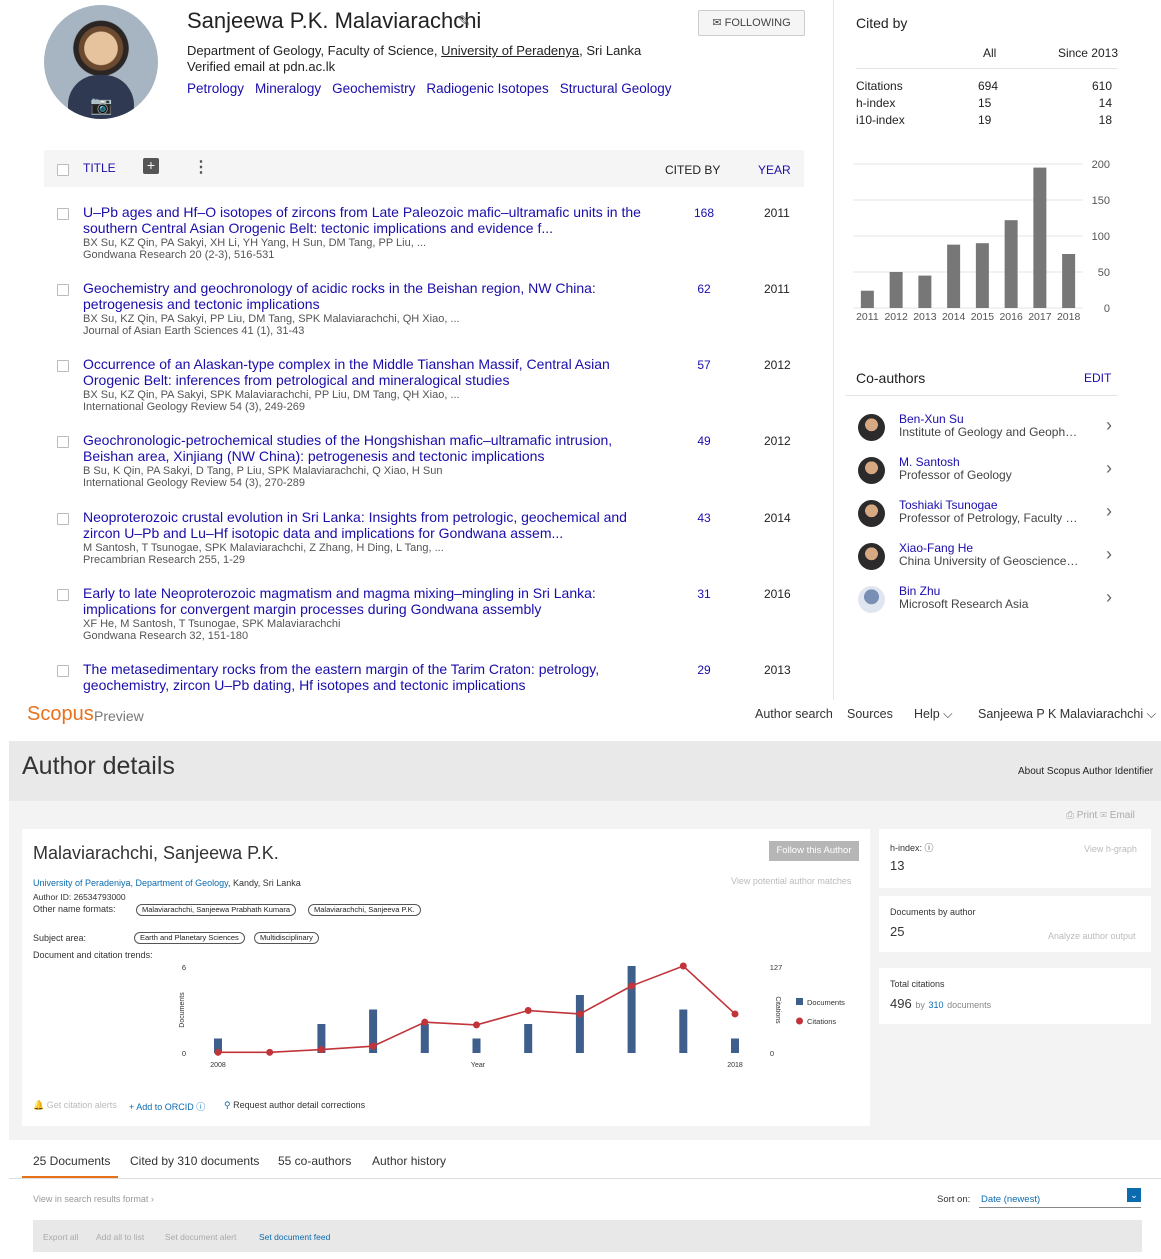  I want to click on tab-cited-by: Cited by 310 documents, so click(194, 1161).